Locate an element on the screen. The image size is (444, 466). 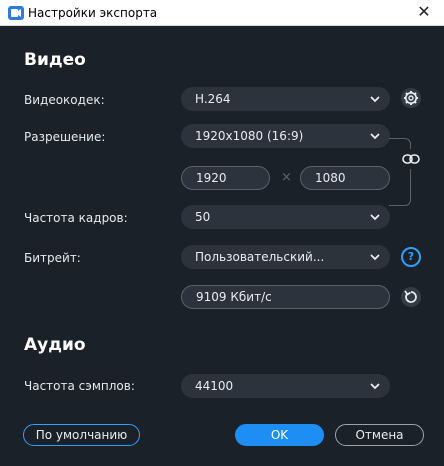
codec-label: Видеокодек: is located at coordinates (64, 100).